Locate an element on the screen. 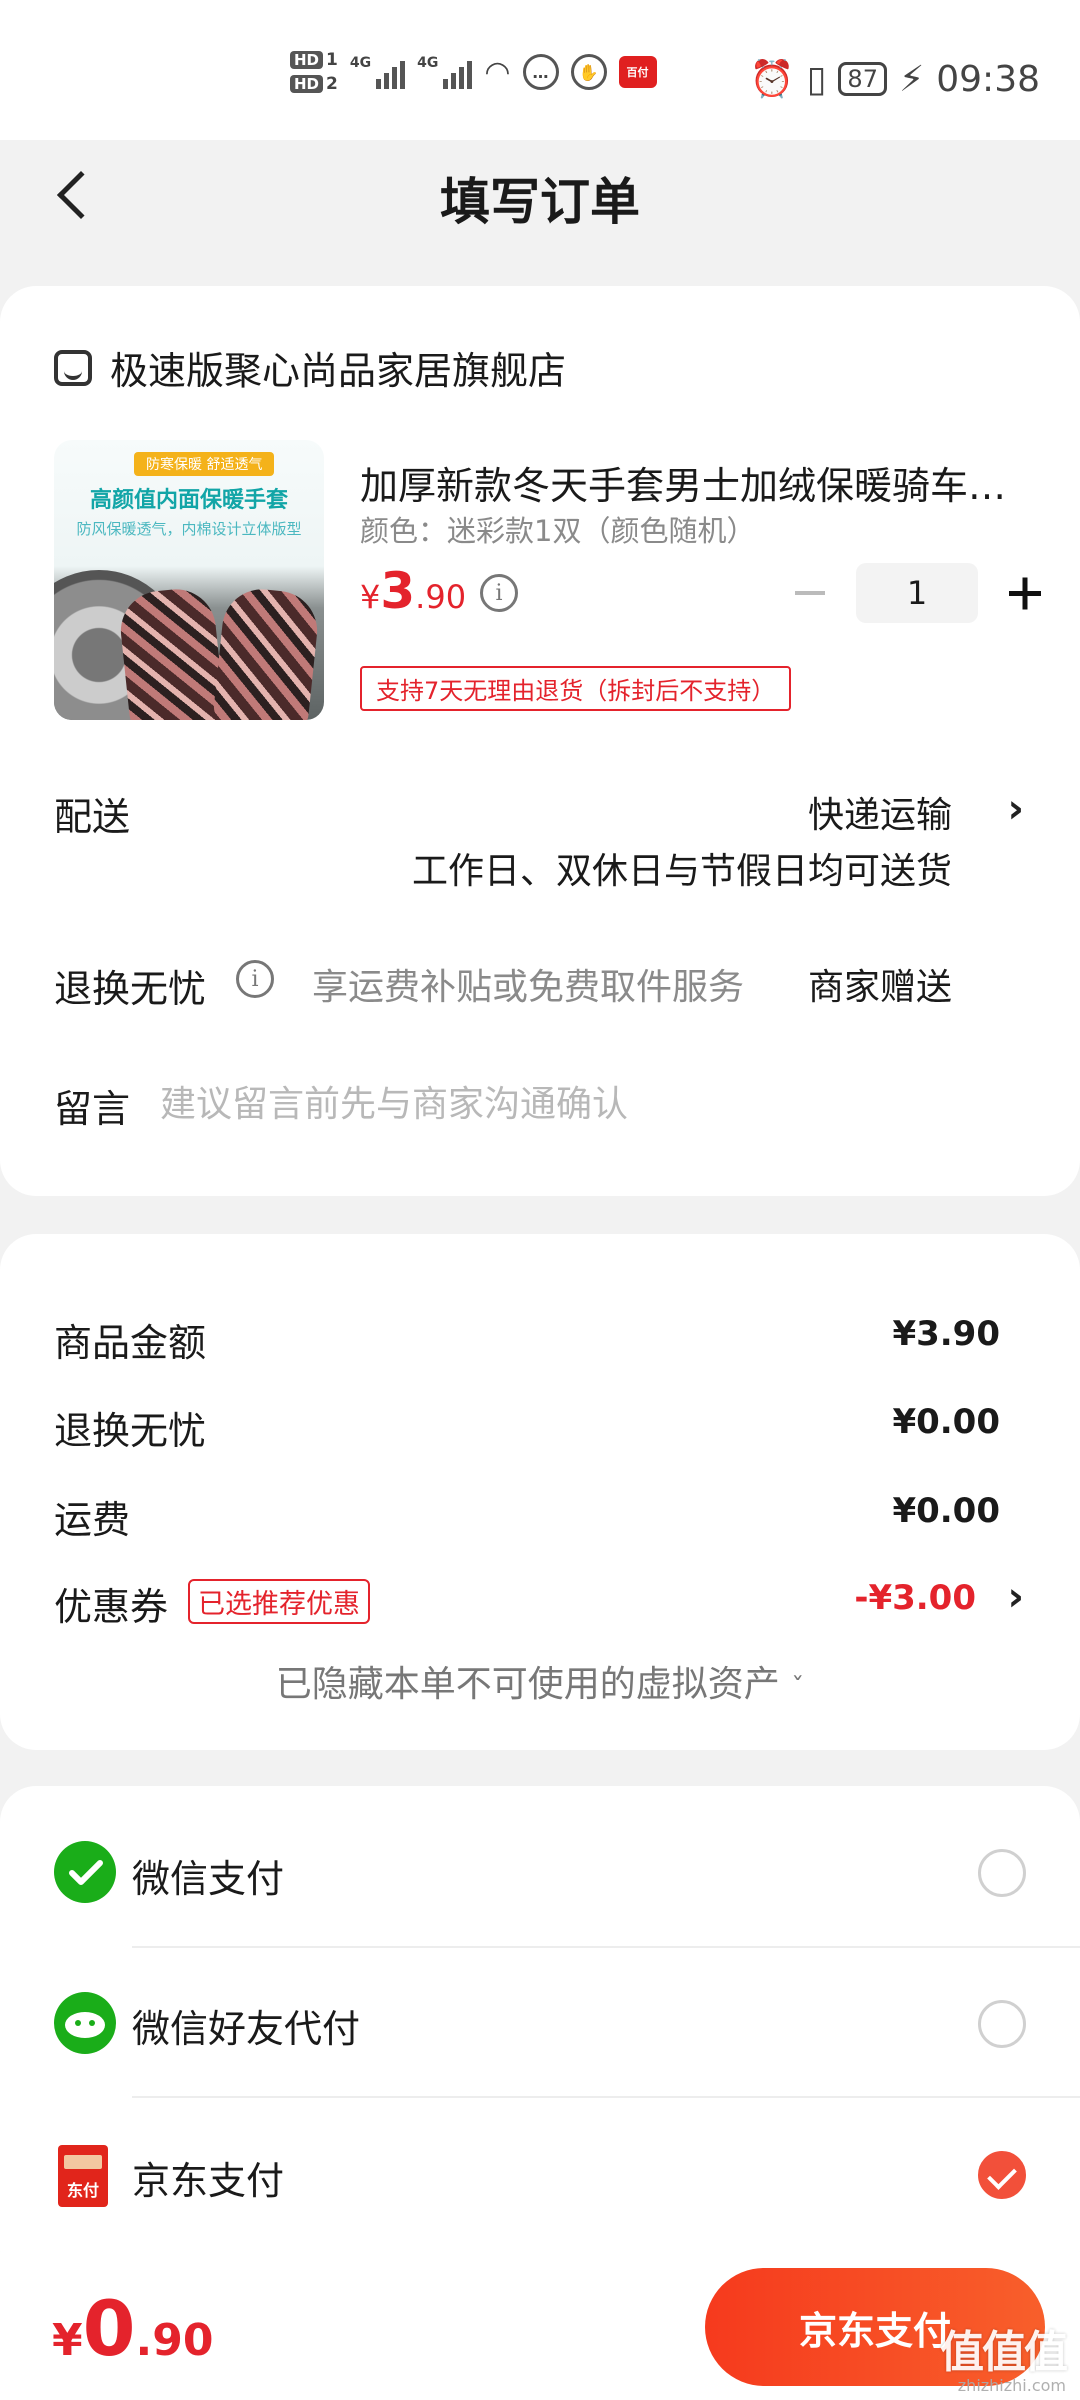 The width and height of the screenshot is (1080, 2400). coupon-label: 优惠券 is located at coordinates (111, 1603).